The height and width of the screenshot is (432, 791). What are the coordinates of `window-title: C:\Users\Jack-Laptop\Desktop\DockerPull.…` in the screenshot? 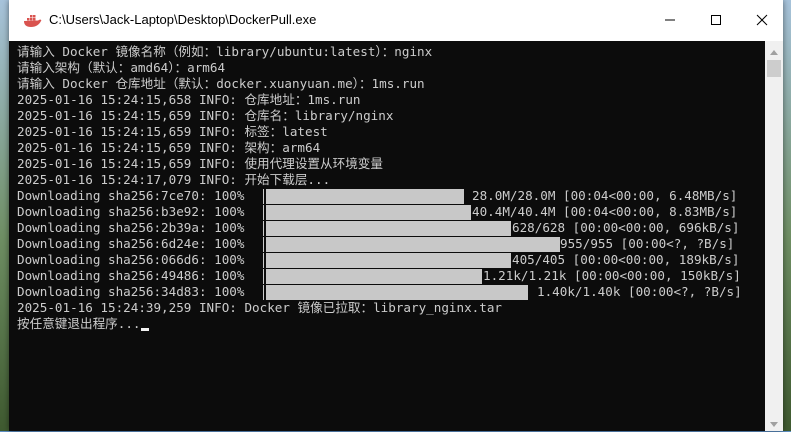 It's located at (183, 19).